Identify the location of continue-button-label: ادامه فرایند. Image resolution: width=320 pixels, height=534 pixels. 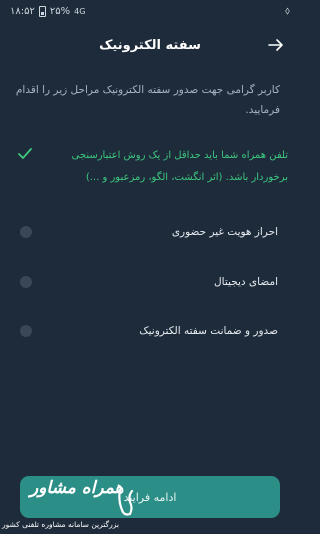
(150, 497).